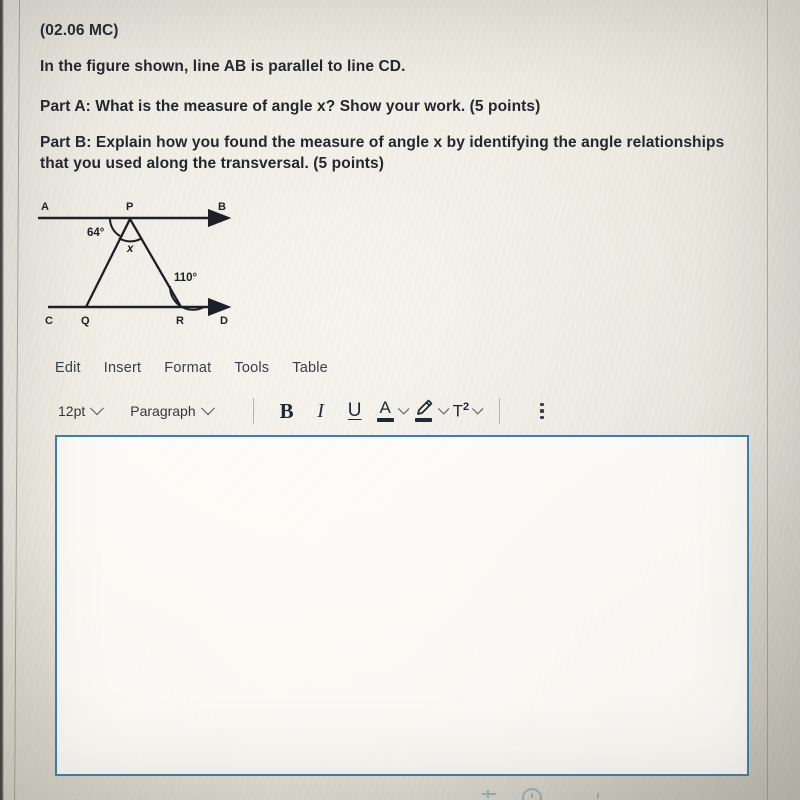 The height and width of the screenshot is (800, 800). What do you see at coordinates (49, 321) in the screenshot?
I see `figure-label-c: C` at bounding box center [49, 321].